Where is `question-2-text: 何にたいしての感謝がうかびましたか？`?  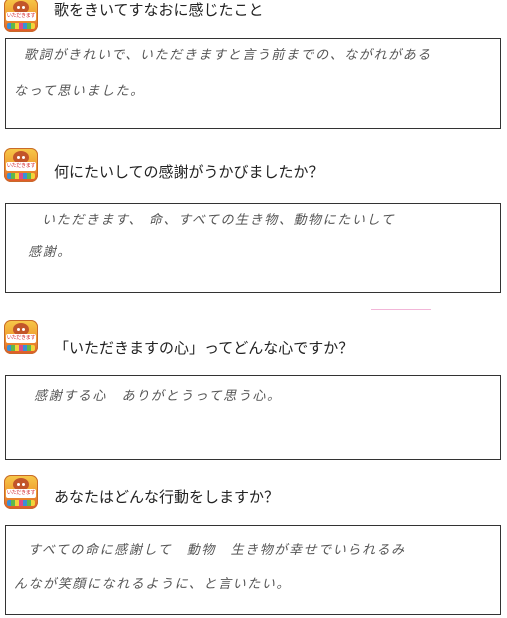
question-2-text: 何にたいしての感謝がうかびましたか？ is located at coordinates (189, 172).